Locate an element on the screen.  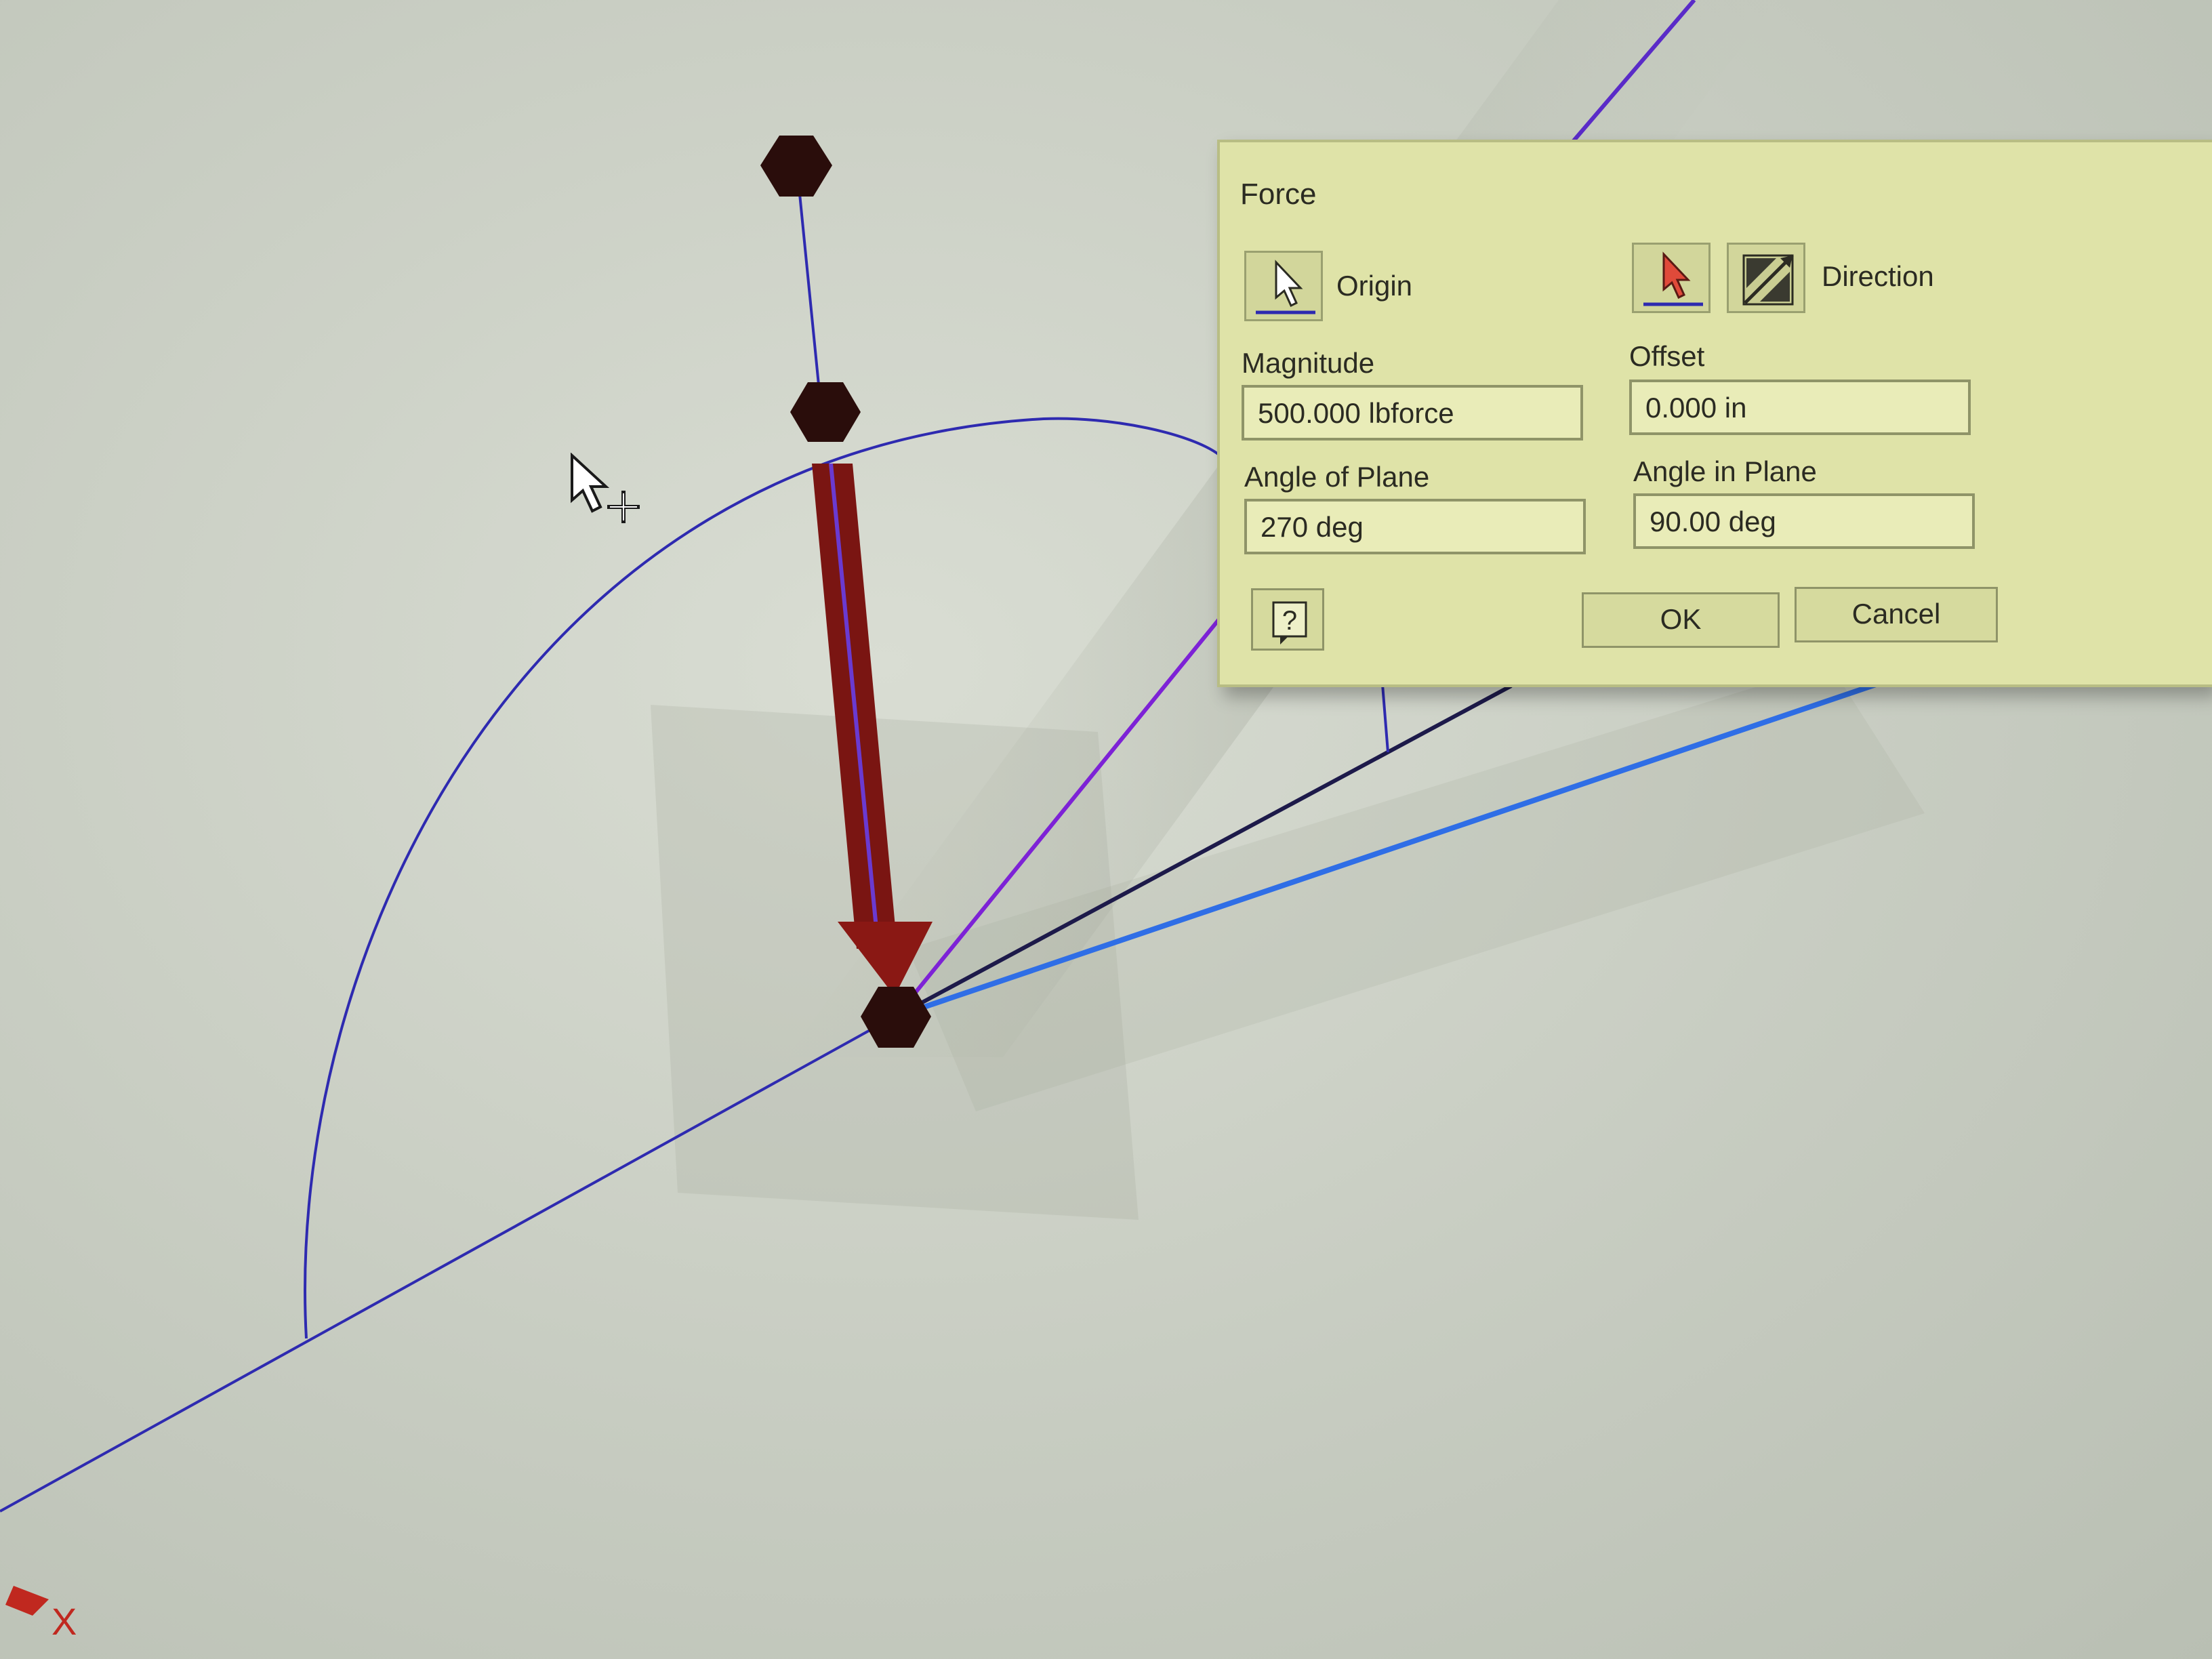
offset-input: 0.000 in is located at coordinates (1800, 408).